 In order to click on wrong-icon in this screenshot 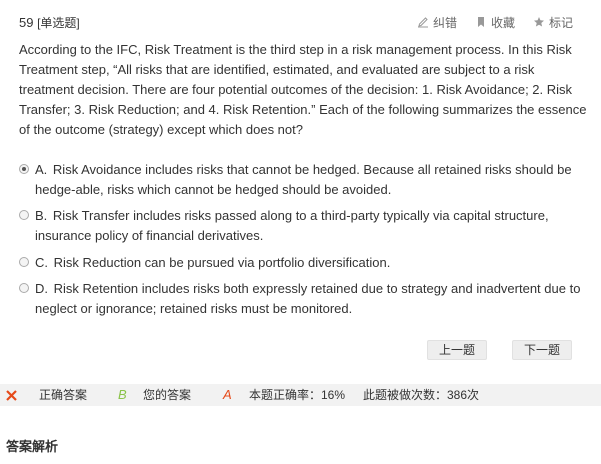, I will do `click(11, 395)`.